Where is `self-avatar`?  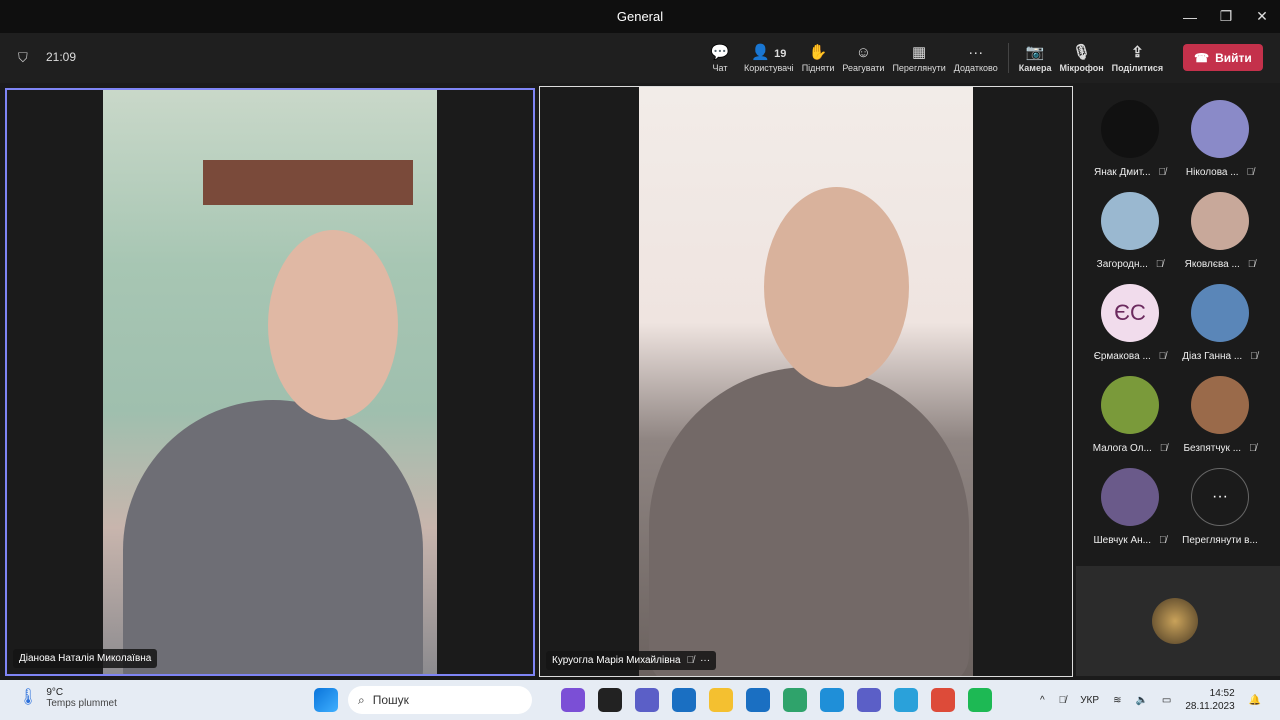
self-avatar is located at coordinates (1175, 621).